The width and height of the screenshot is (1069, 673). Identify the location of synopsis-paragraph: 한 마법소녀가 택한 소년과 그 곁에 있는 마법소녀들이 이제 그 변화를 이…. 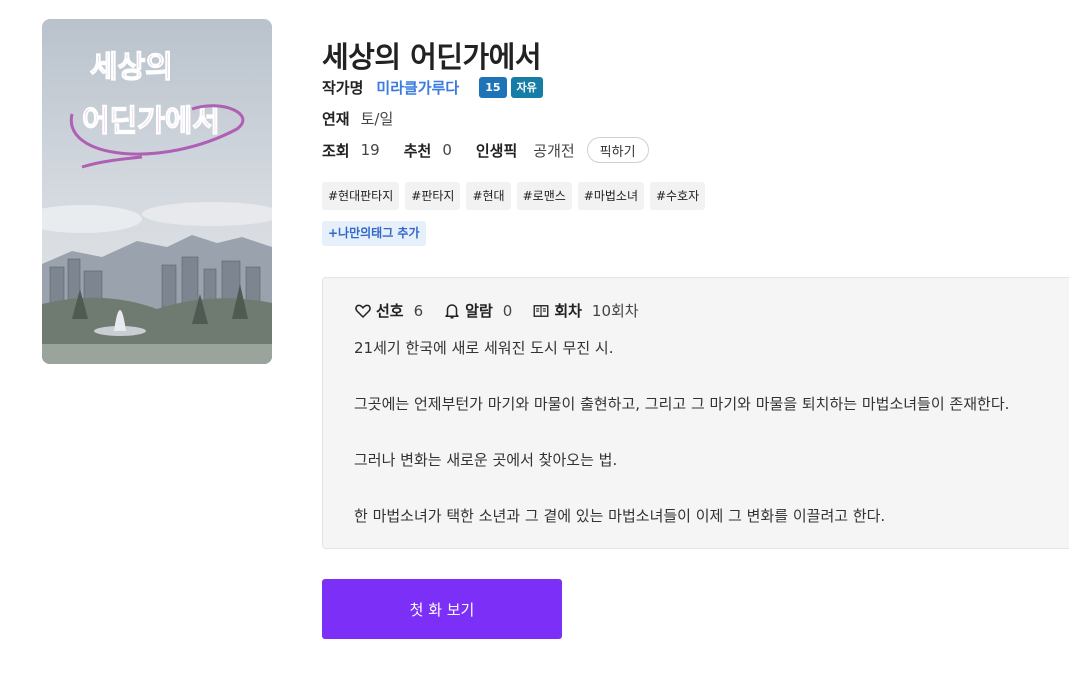
(620, 516).